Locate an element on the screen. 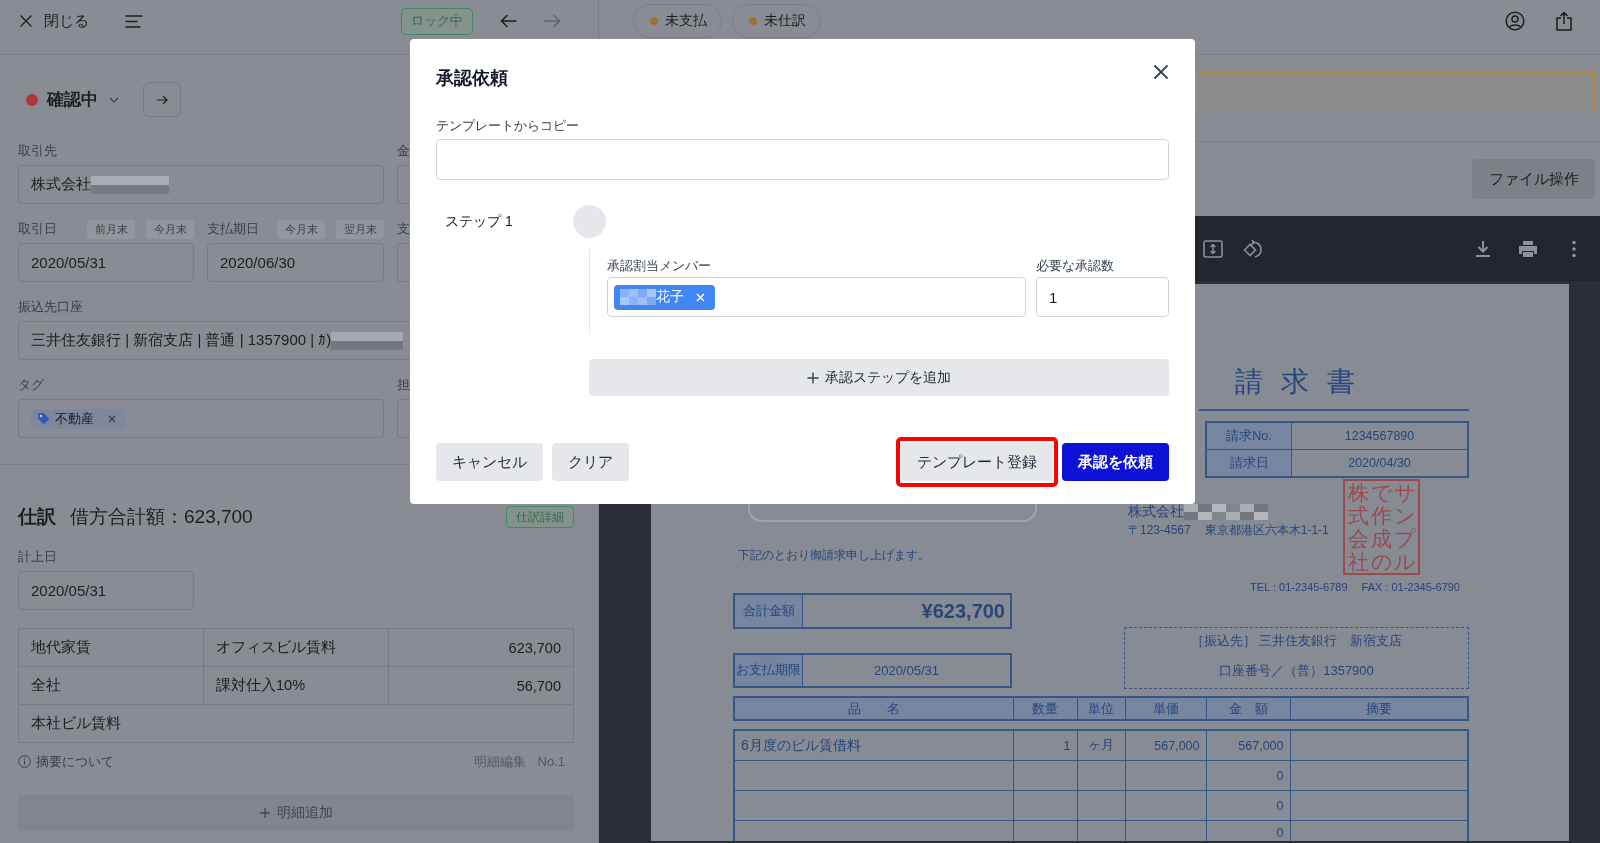 Image resolution: width=1600 pixels, height=843 pixels. tag-chip: 不動産 is located at coordinates (78, 418).